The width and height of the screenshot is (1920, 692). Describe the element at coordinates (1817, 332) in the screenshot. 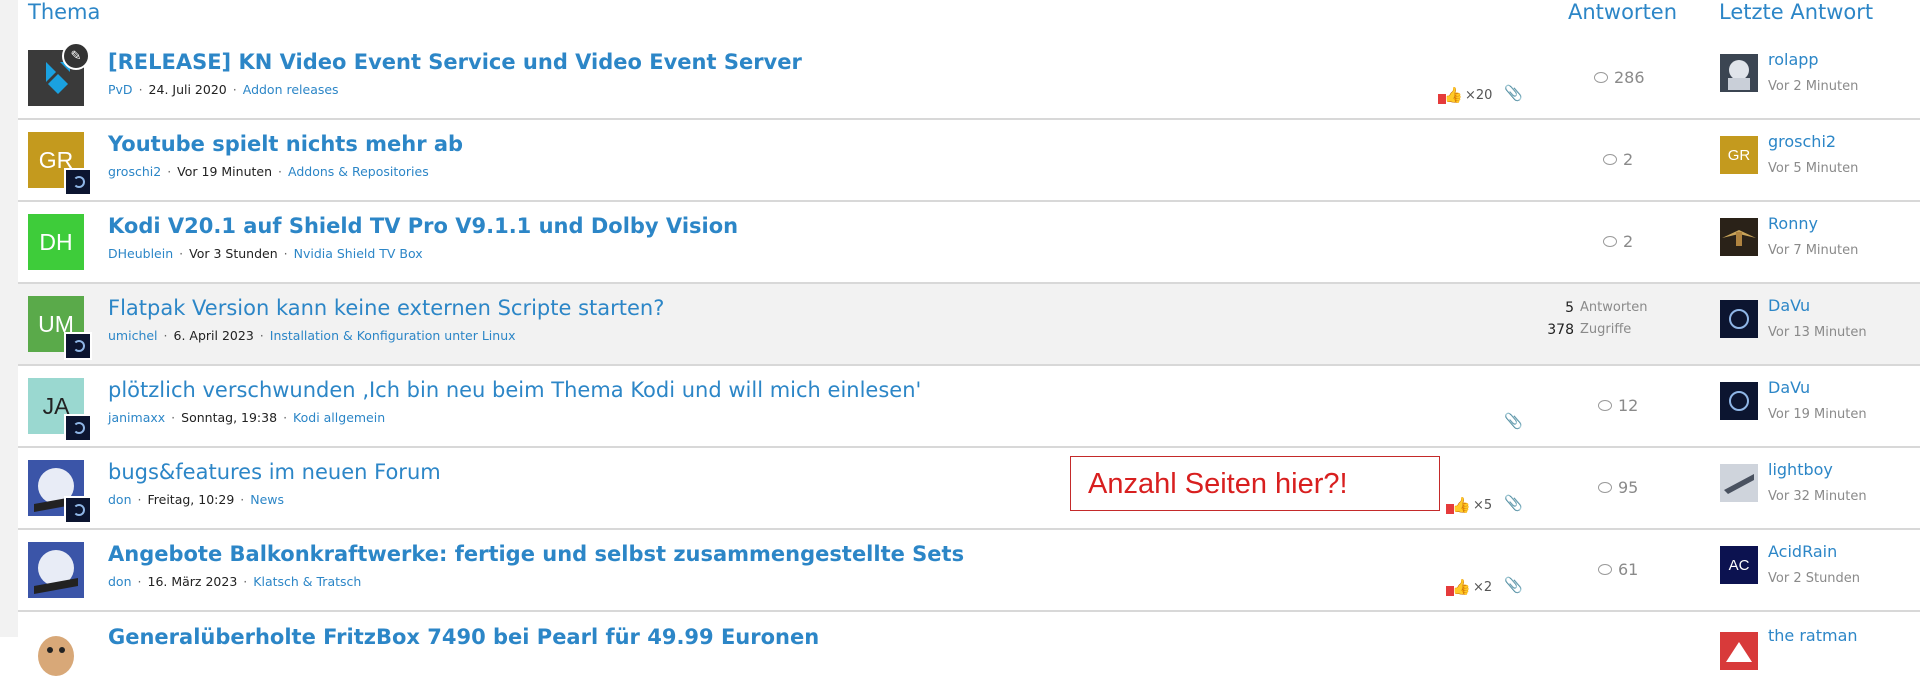

I see `last-reply-time: Vor 13 Minuten` at that location.